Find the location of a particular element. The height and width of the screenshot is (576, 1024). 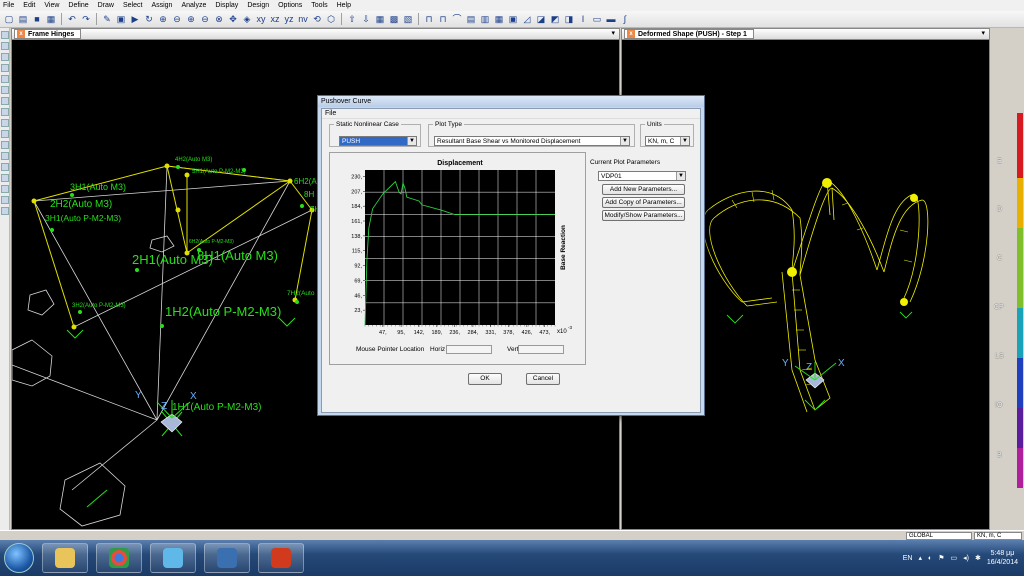

concrete-icon: ◨ is located at coordinates (569, 19).